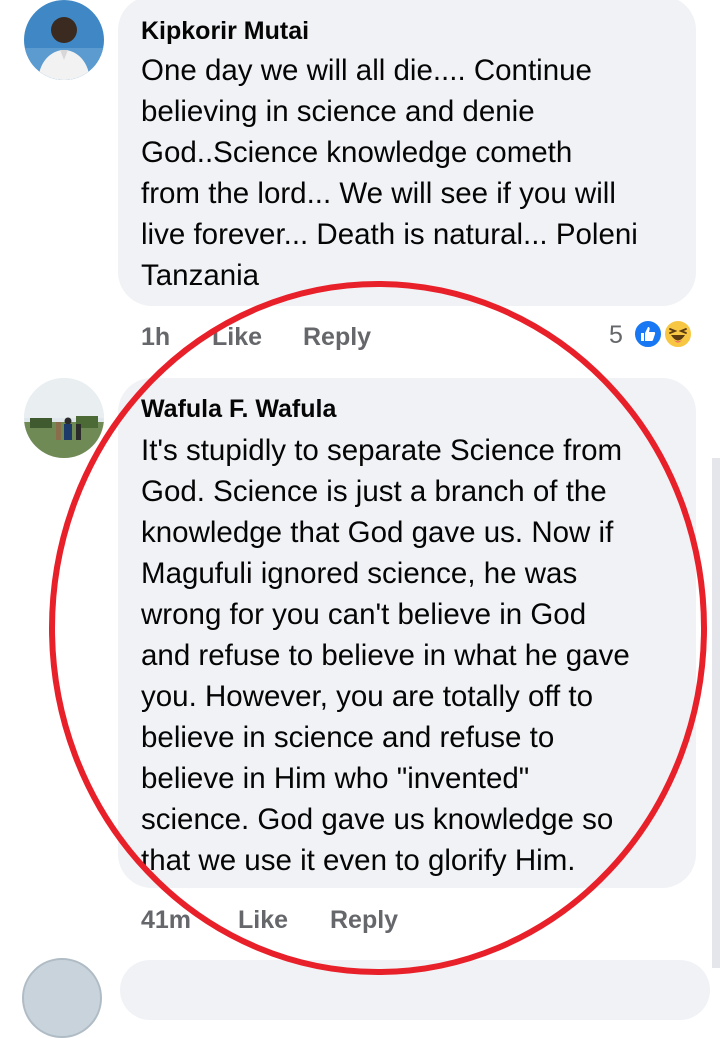  I want to click on comment-bubble, so click(415, 990).